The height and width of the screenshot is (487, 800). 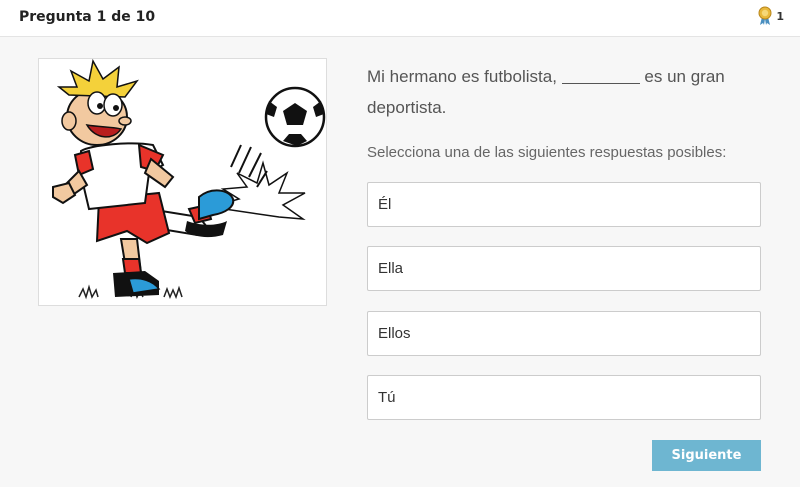 I want to click on question-text-before-blank: Mi hermano es futbolista,, so click(x=462, y=76).